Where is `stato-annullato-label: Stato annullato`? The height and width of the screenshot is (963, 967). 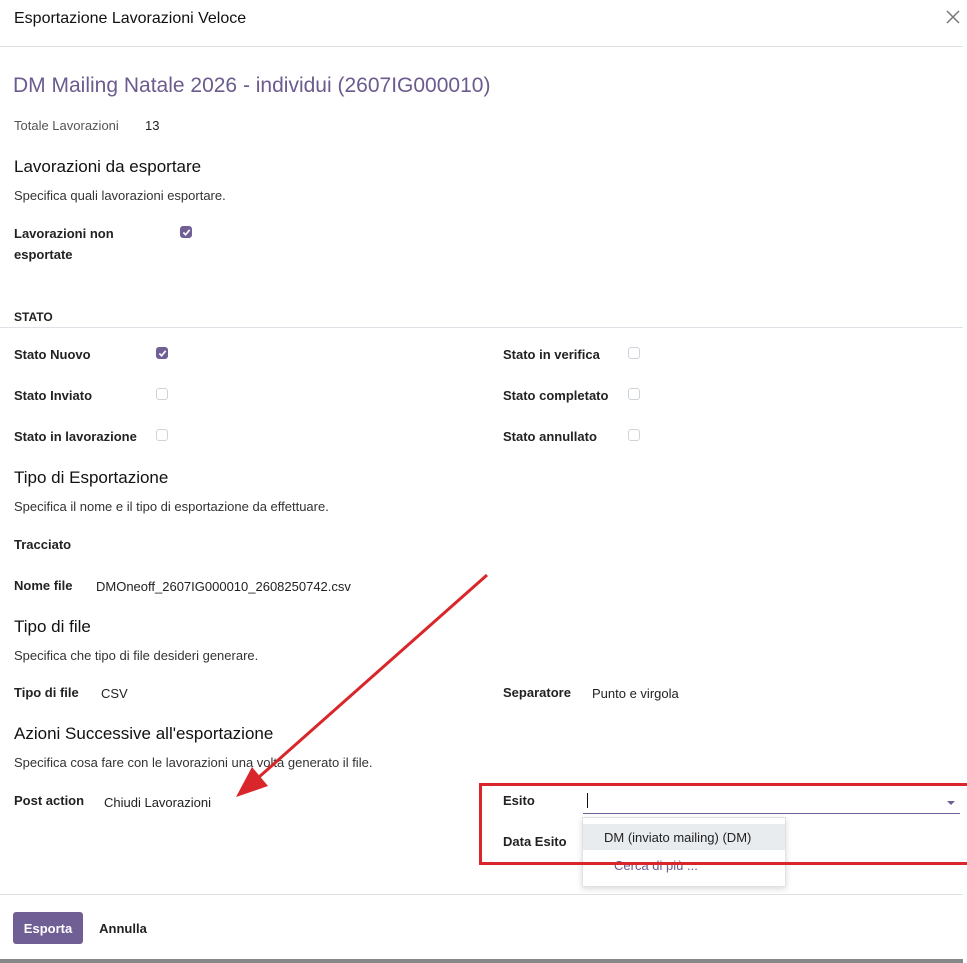
stato-annullato-label: Stato annullato is located at coordinates (550, 436).